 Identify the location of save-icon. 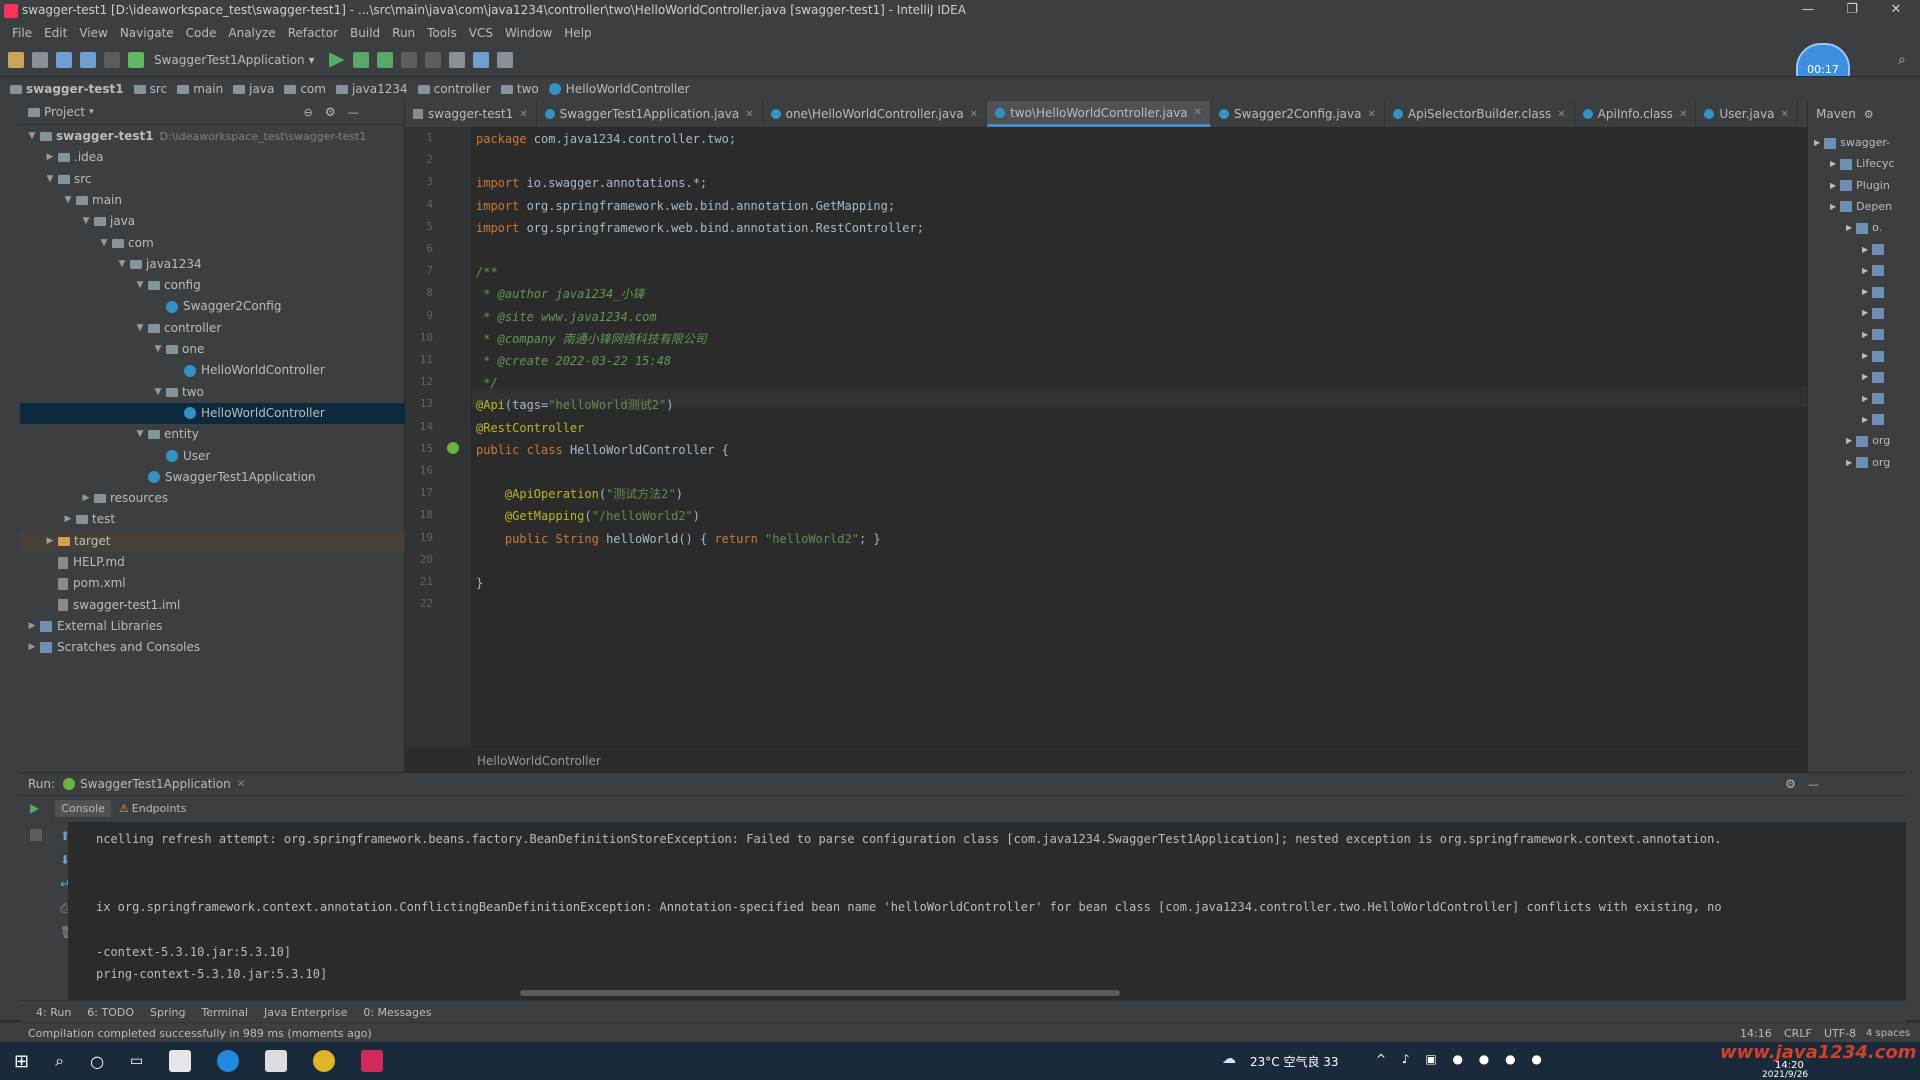
(40, 60).